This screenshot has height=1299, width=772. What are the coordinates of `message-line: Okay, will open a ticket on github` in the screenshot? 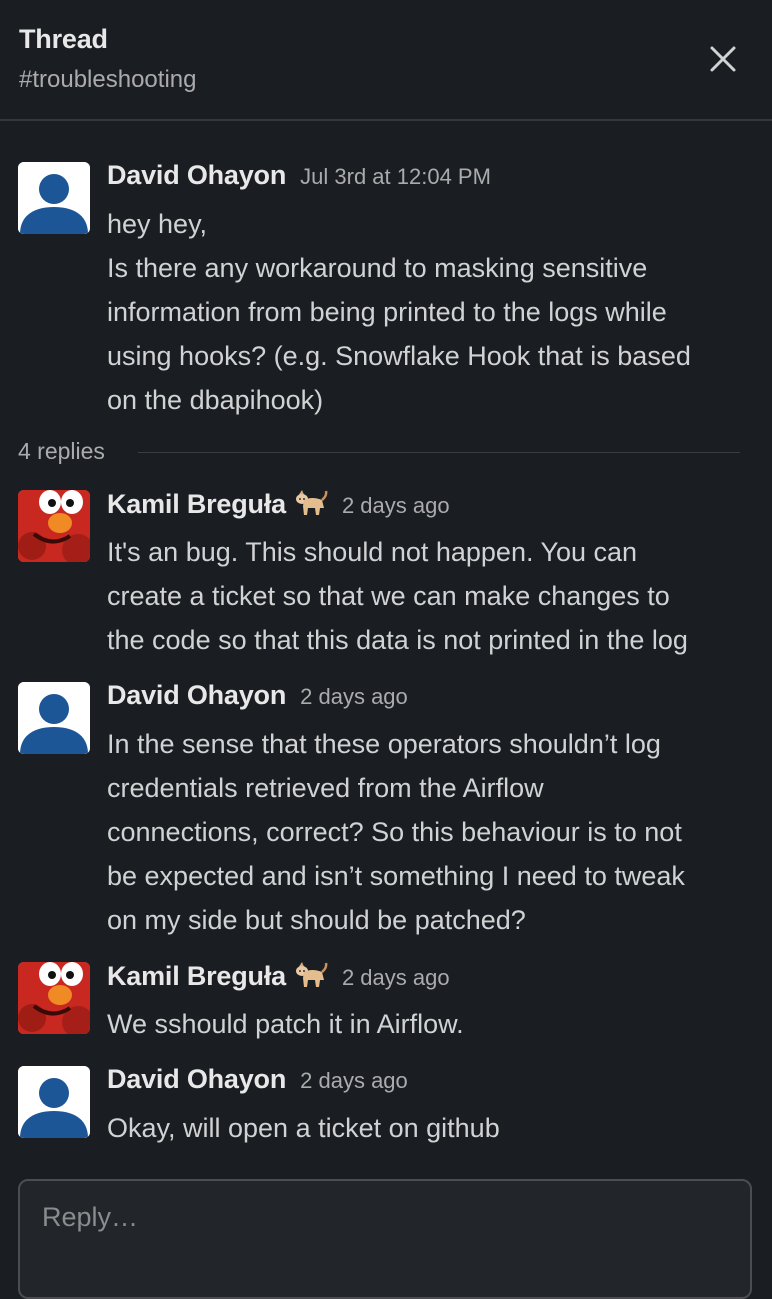 It's located at (303, 1128).